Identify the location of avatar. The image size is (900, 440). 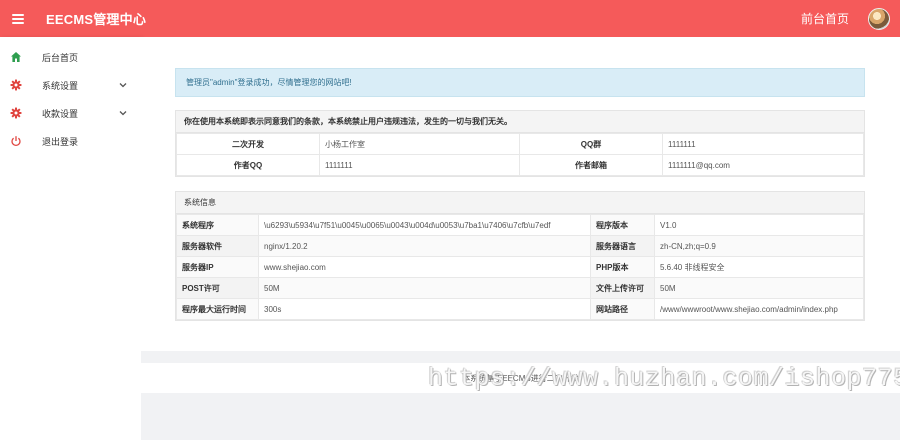
(879, 18).